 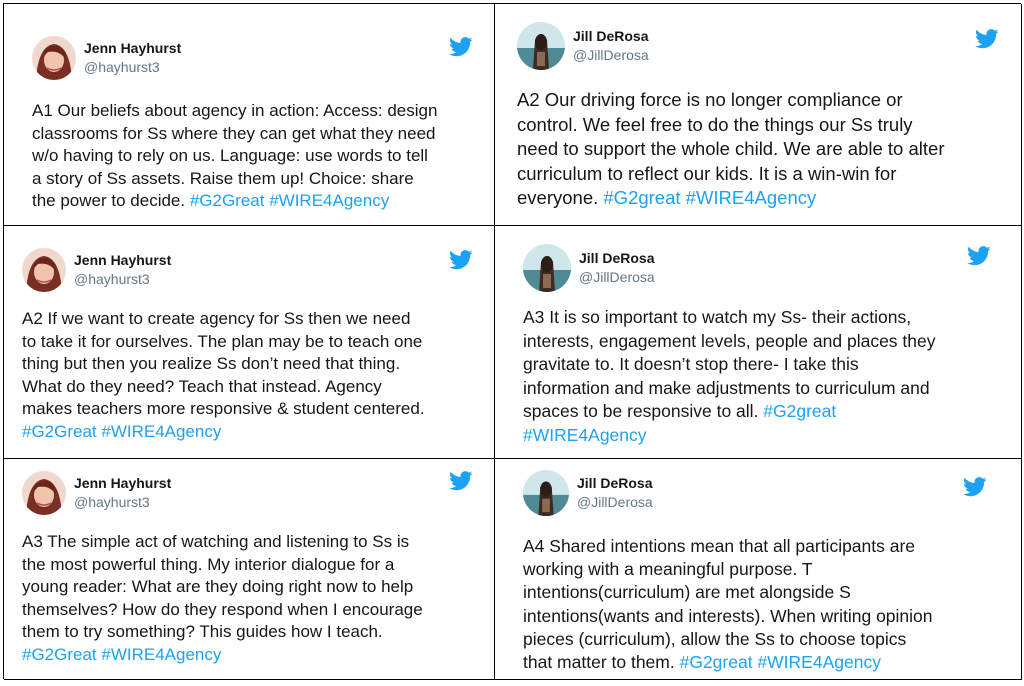 I want to click on tweet-text: A1 Our beliefs about agency in action, so click(x=235, y=155).